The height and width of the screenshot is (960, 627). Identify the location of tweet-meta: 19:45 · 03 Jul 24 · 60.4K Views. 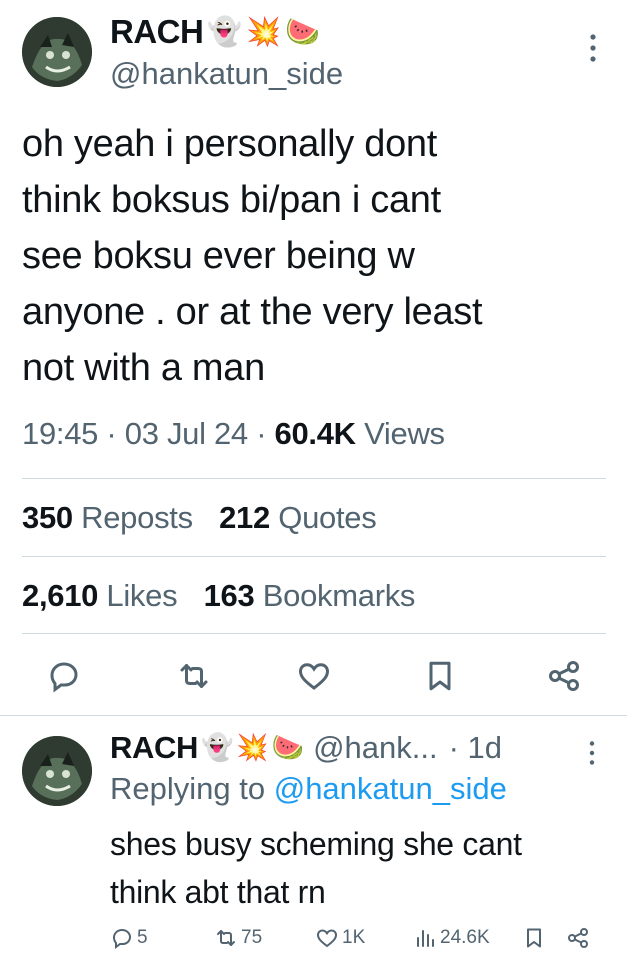
(233, 433).